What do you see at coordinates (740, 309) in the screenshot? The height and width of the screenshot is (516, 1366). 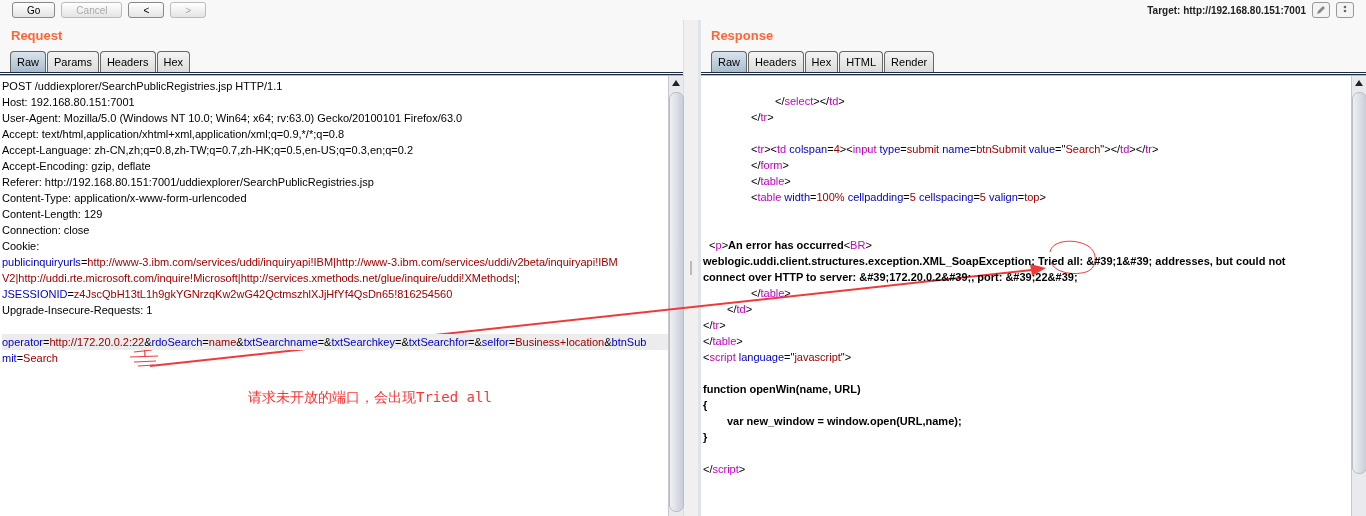 I see `code-line: </td>` at bounding box center [740, 309].